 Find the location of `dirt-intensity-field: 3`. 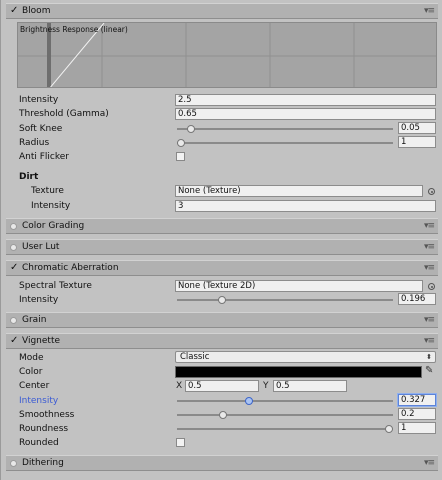

dirt-intensity-field: 3 is located at coordinates (305, 206).